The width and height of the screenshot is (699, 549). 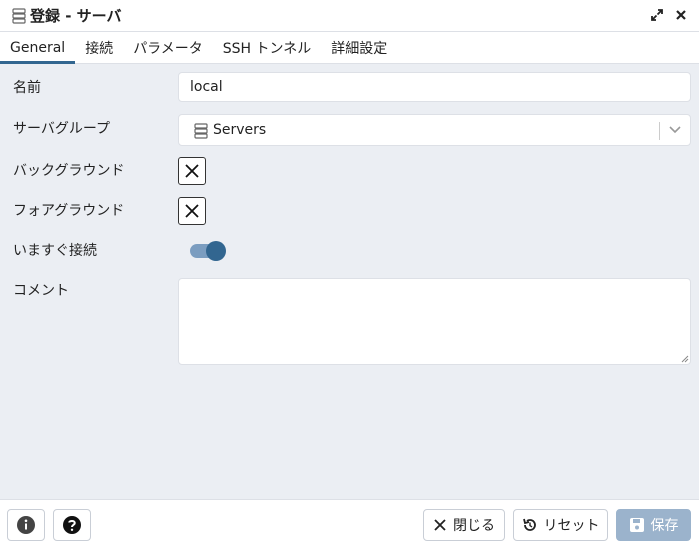 I want to click on tab-ssh-tunnel: SSH トンネル, so click(x=267, y=47).